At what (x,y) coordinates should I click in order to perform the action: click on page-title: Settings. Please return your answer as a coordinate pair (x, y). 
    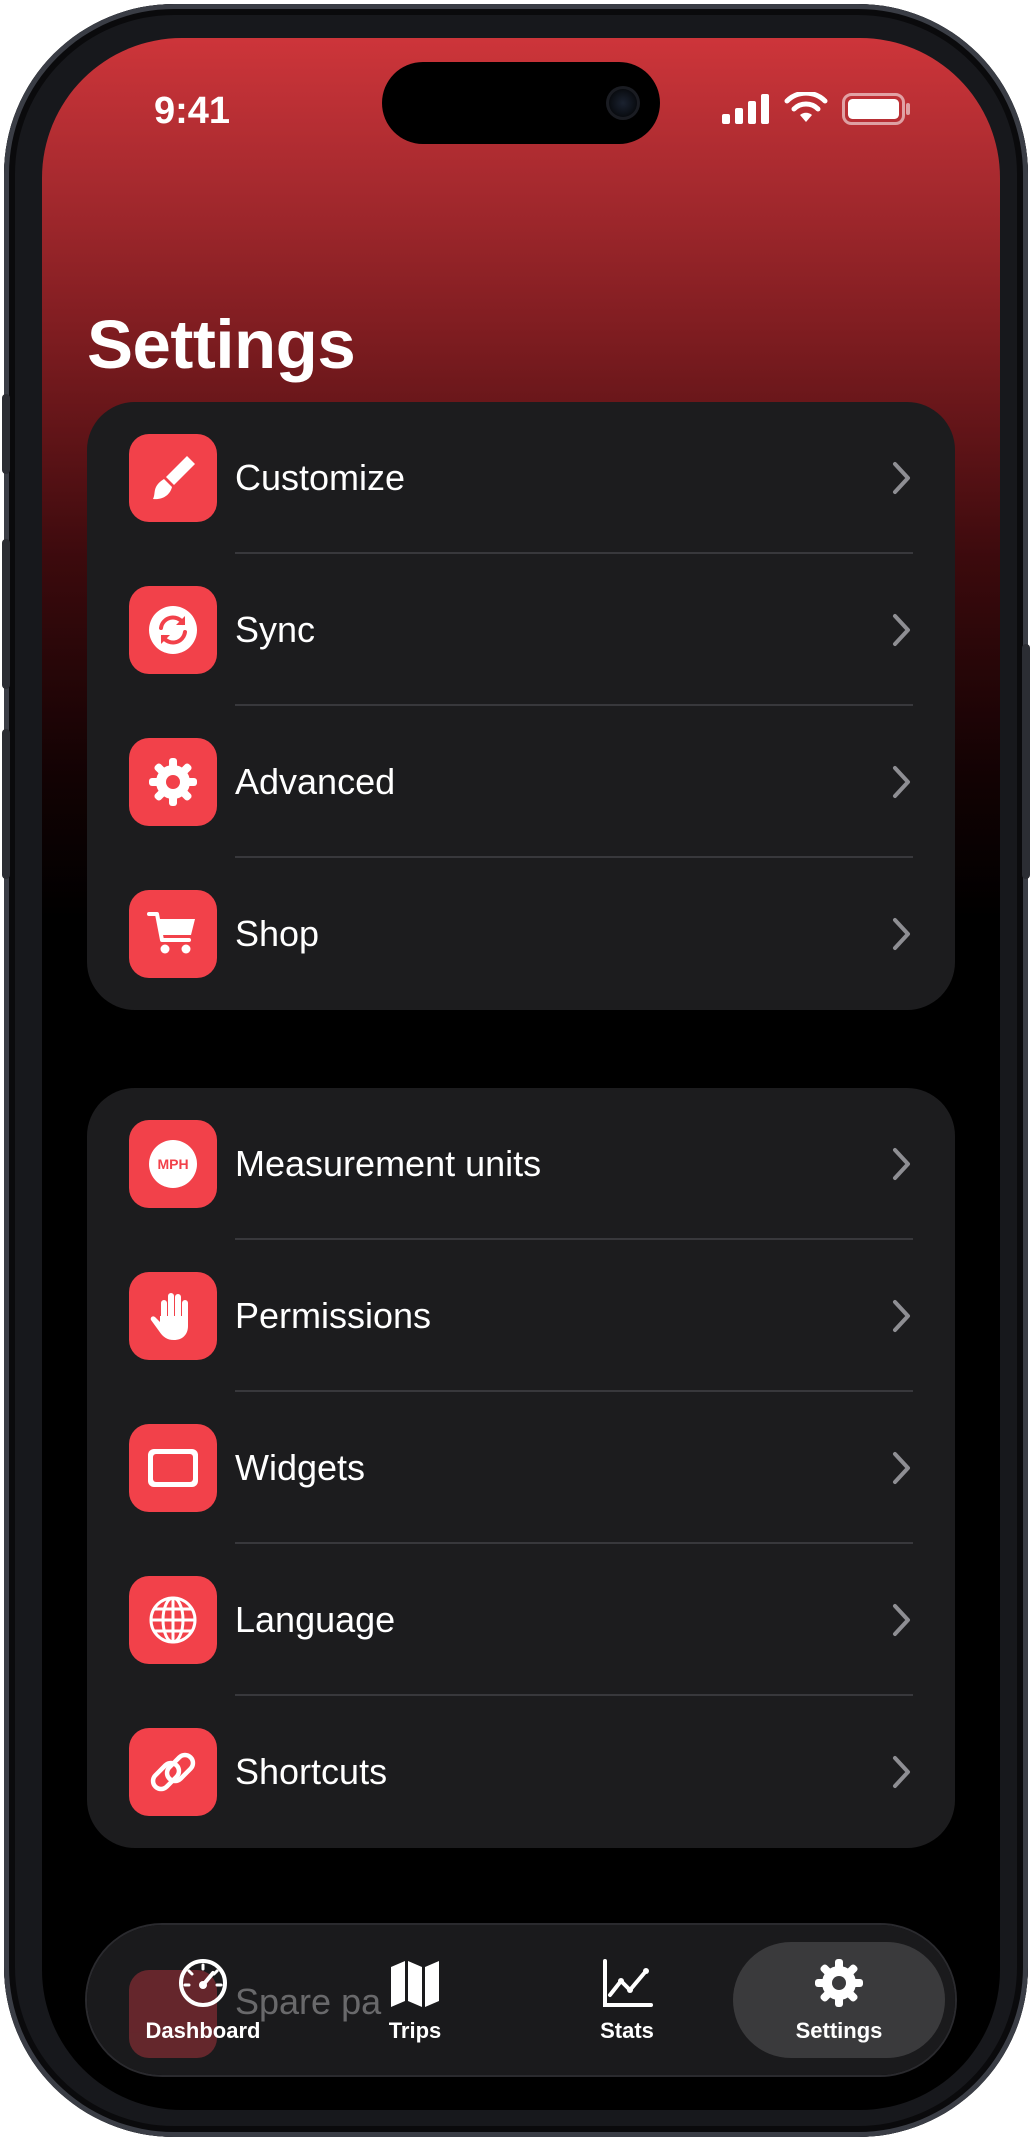
    Looking at the image, I should click on (221, 344).